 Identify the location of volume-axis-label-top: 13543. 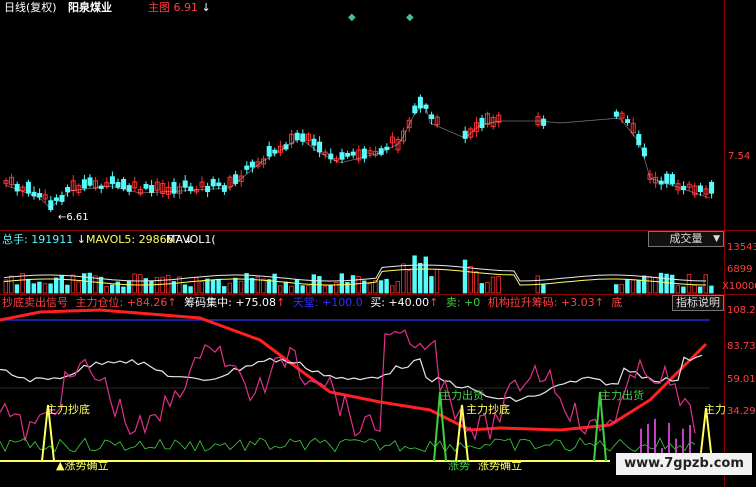
(741, 247).